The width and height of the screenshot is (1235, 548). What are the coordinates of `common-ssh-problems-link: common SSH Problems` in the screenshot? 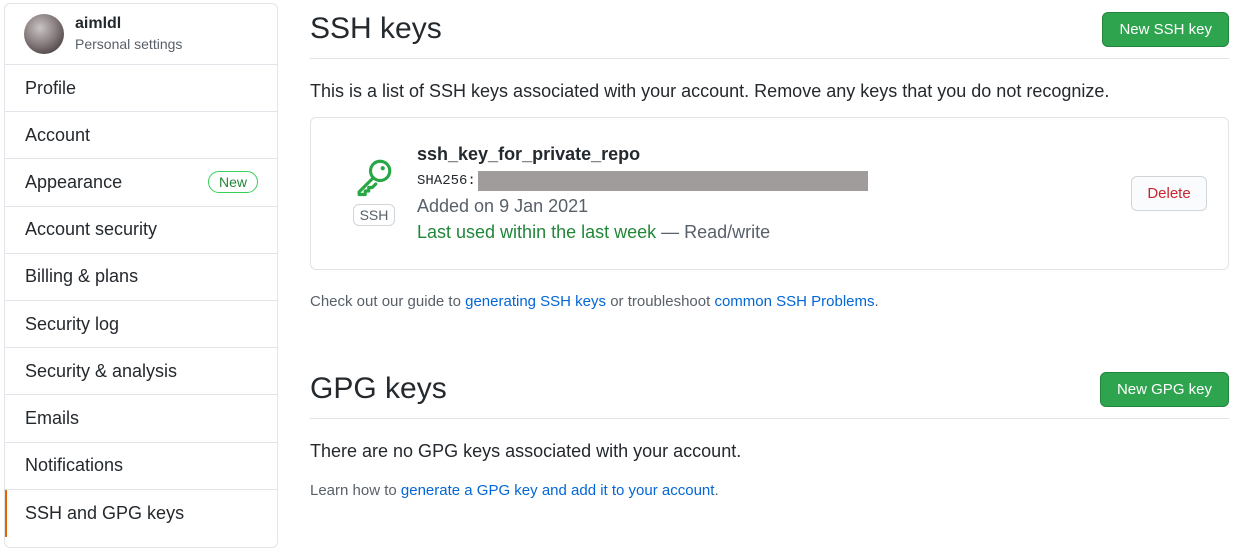 It's located at (794, 301).